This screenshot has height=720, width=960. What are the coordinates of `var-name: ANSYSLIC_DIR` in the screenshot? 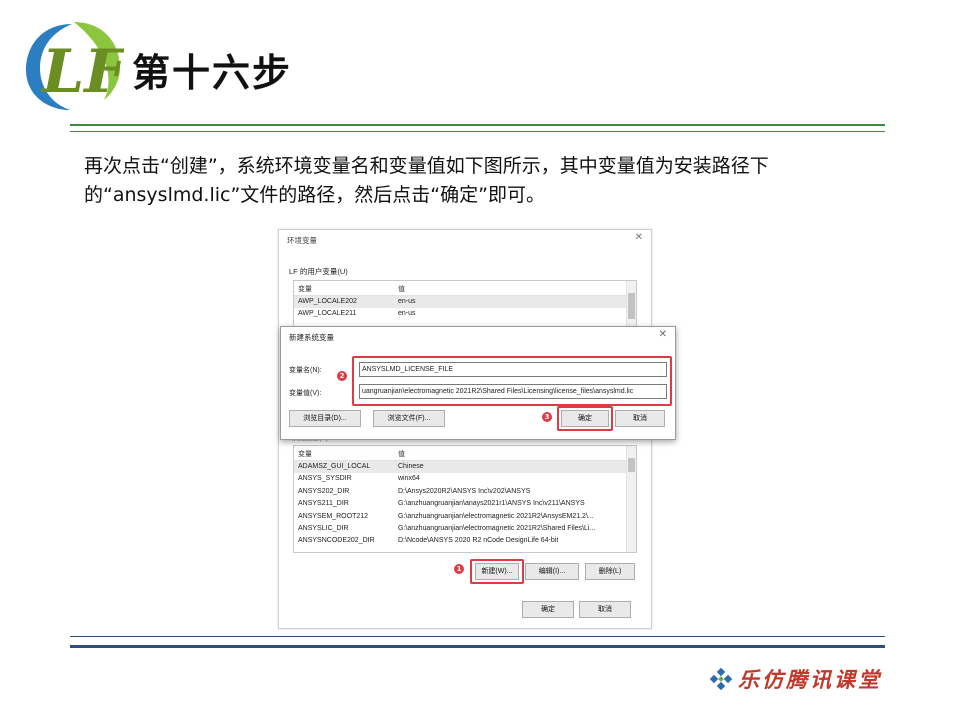 It's located at (323, 528).